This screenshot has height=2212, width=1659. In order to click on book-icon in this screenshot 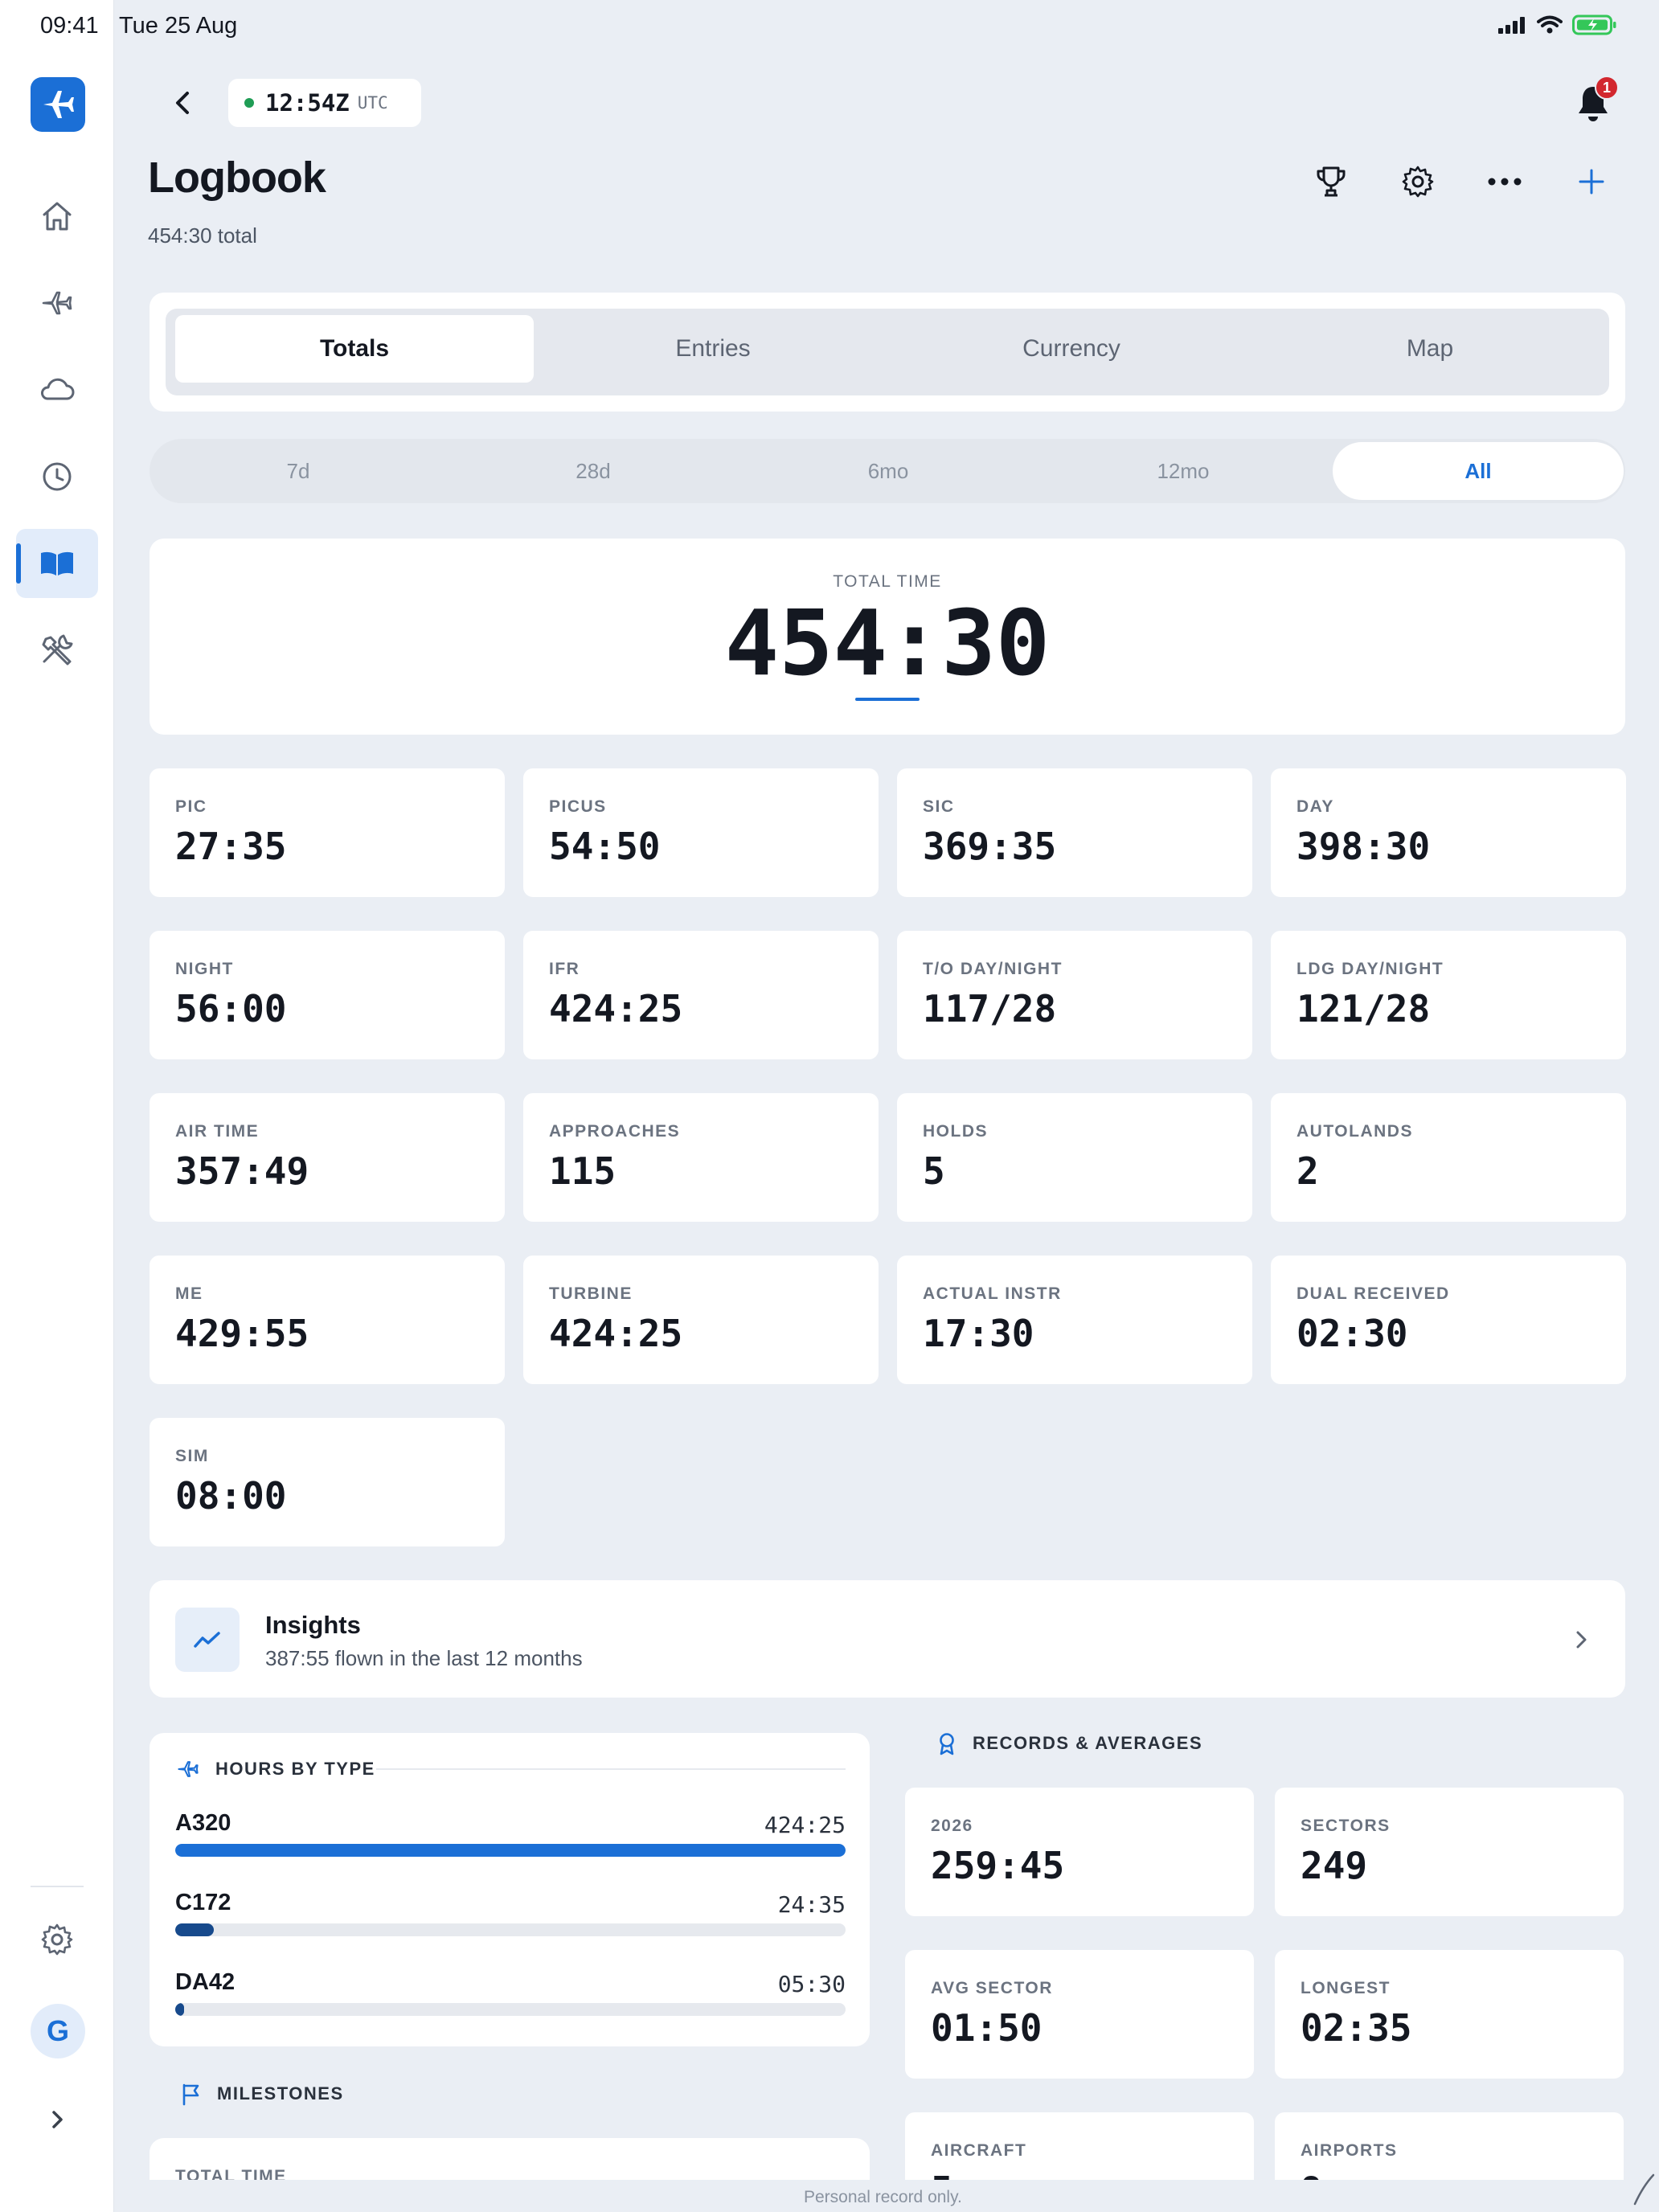, I will do `click(57, 563)`.